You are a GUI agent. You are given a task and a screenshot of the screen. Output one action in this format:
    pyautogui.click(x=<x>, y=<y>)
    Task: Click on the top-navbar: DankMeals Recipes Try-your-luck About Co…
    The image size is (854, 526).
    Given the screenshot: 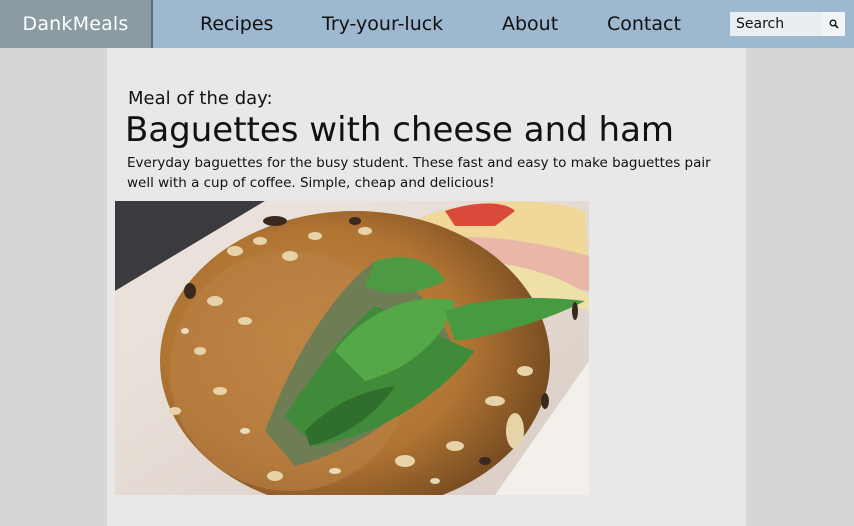 What is the action you would take?
    pyautogui.click(x=427, y=24)
    